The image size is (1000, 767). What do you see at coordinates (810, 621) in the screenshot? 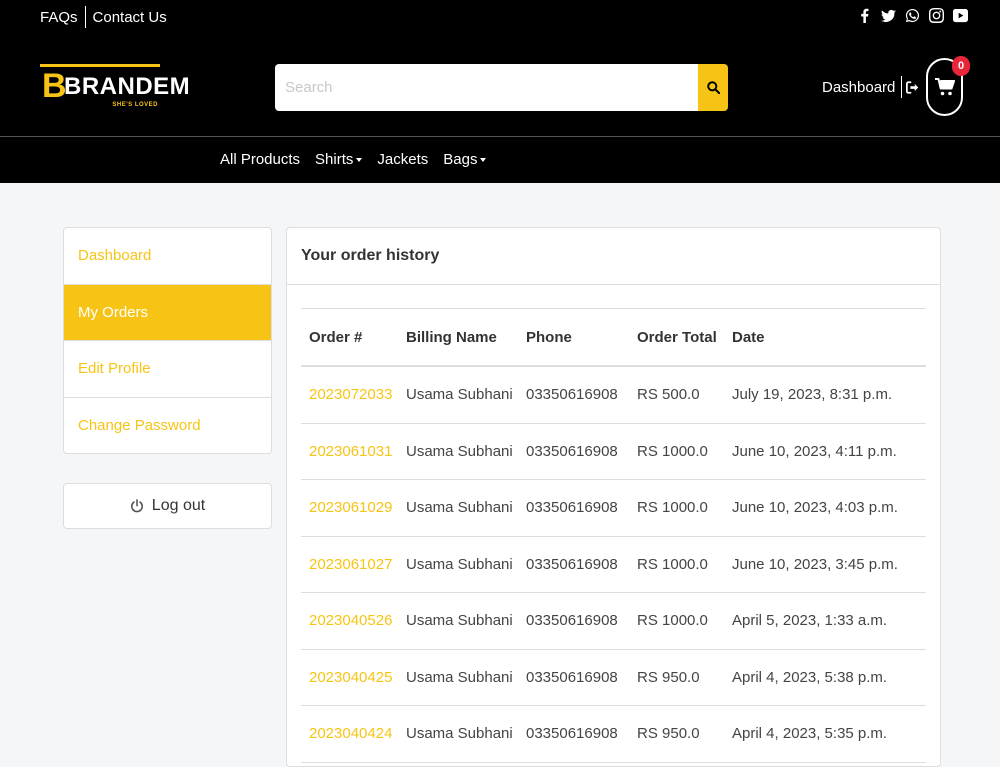
I see `order-date: April 5, 2023, 1:33 a.m.` at bounding box center [810, 621].